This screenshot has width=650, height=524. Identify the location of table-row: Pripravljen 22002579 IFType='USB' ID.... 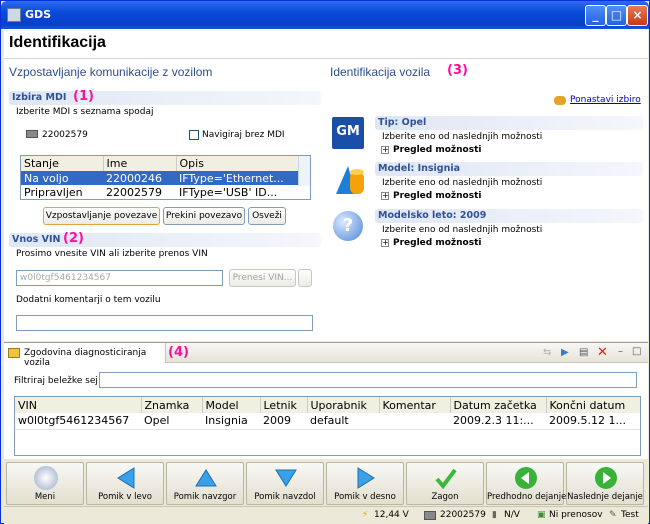
(165, 192).